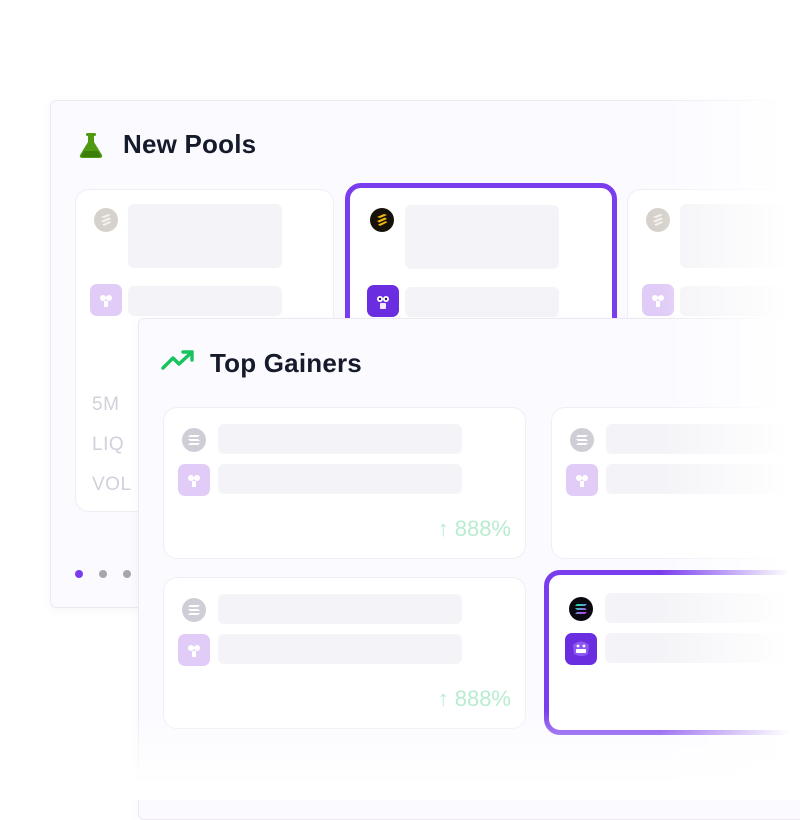 The width and height of the screenshot is (800, 820). What do you see at coordinates (286, 363) in the screenshot?
I see `top-gainers-title: Top Gainers` at bounding box center [286, 363].